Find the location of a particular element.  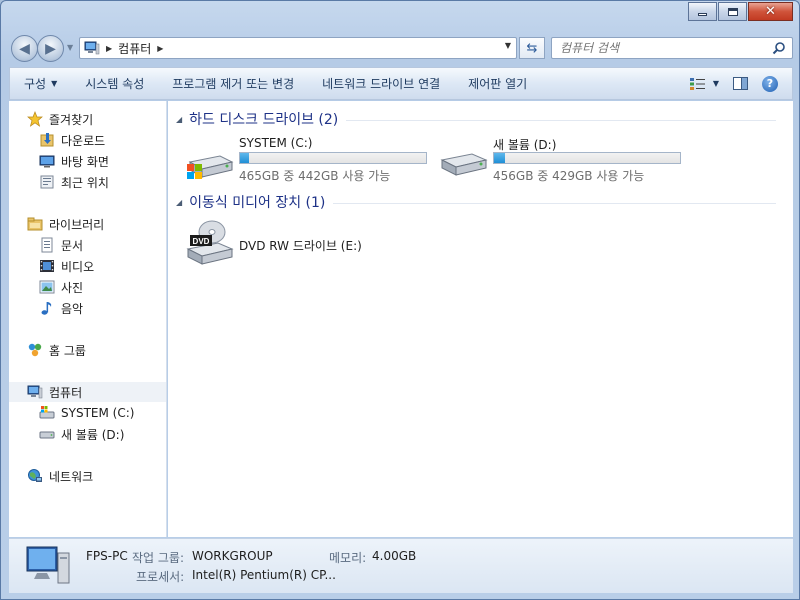

sidebar-item-documents: 문서 is located at coordinates (61, 245).